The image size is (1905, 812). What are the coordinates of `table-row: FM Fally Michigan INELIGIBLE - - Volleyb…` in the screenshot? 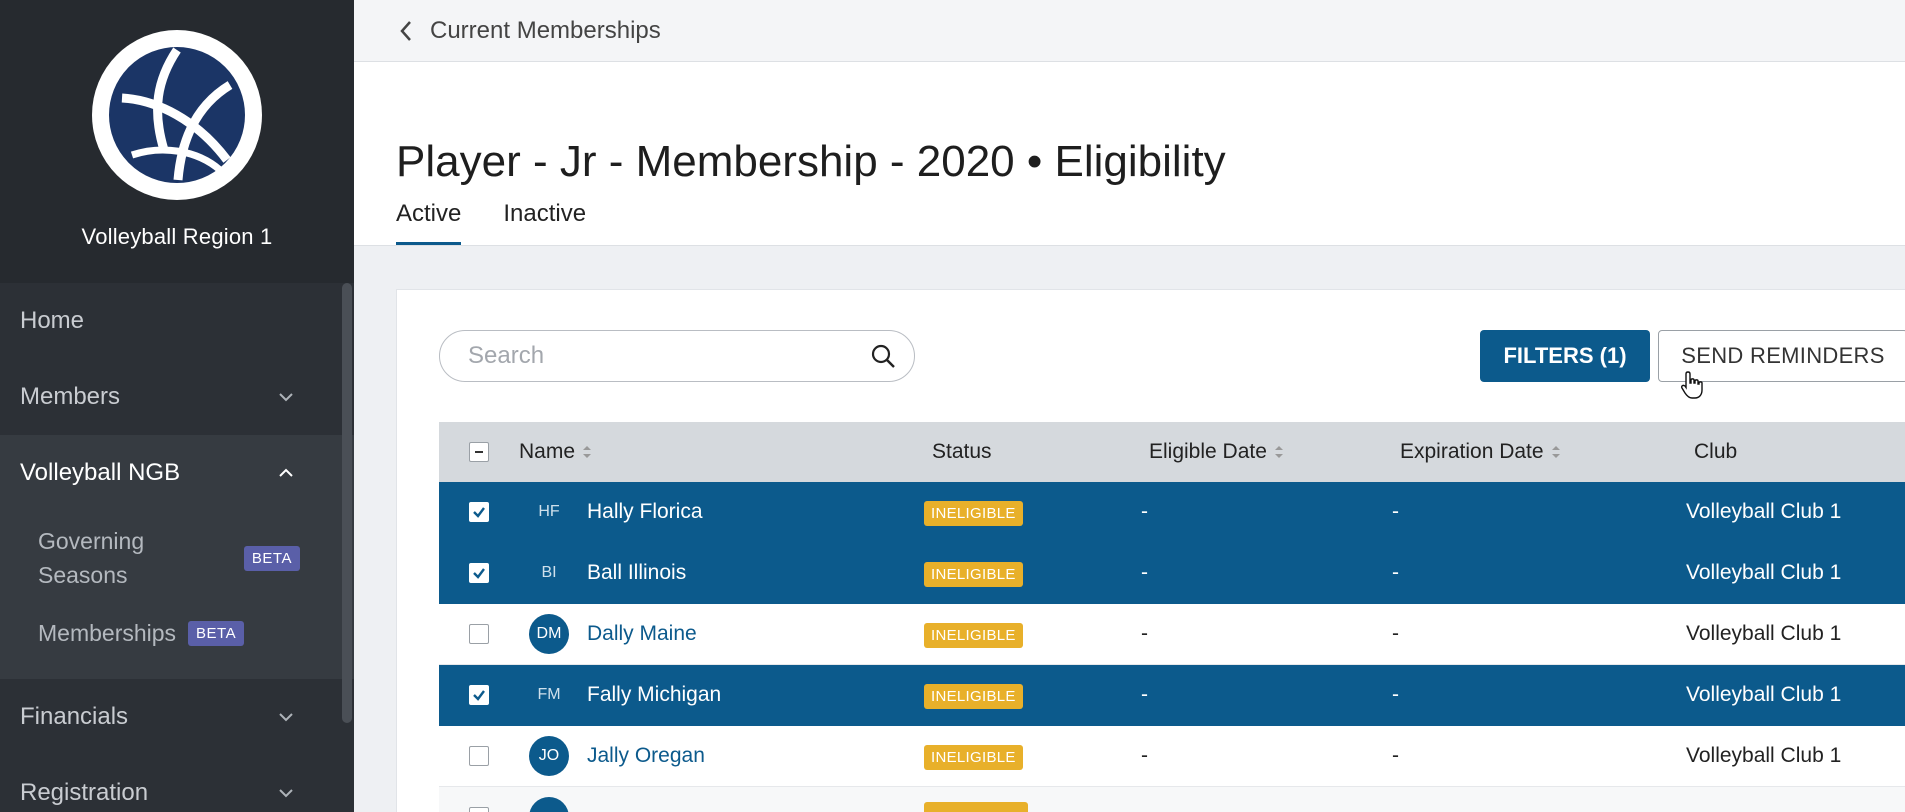 It's located at (1172, 695).